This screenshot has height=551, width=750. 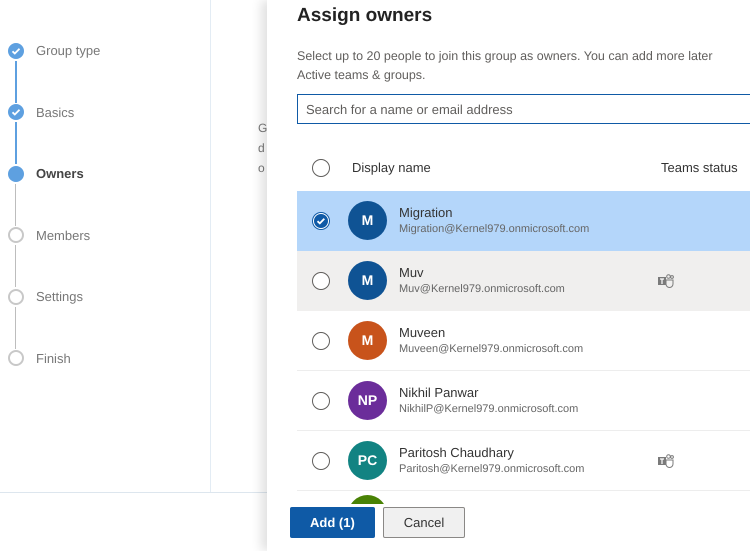 I want to click on user-row: M Muv Muv@Kernel979.onmicrosoft.com, so click(x=523, y=281).